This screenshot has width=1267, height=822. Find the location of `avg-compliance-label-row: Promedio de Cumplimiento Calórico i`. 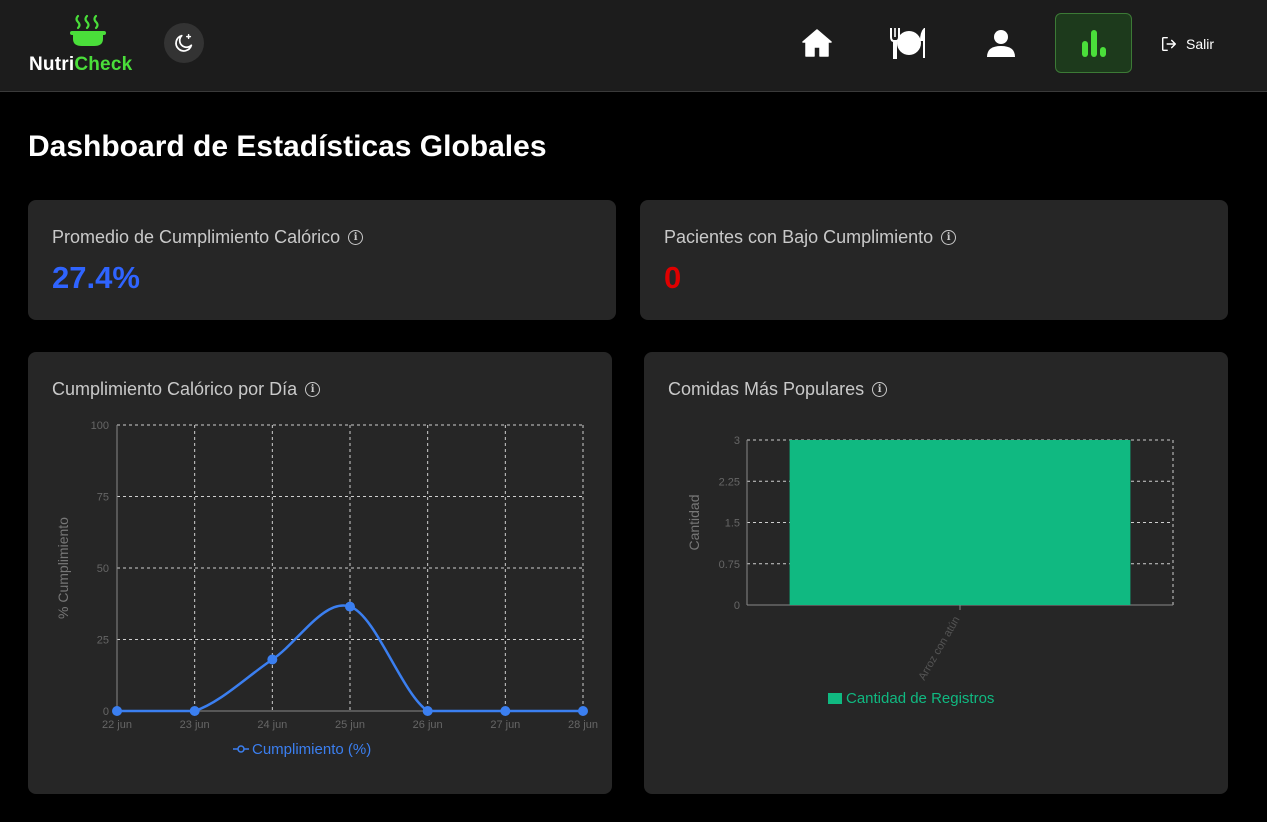

avg-compliance-label-row: Promedio de Cumplimiento Calórico i is located at coordinates (208, 237).